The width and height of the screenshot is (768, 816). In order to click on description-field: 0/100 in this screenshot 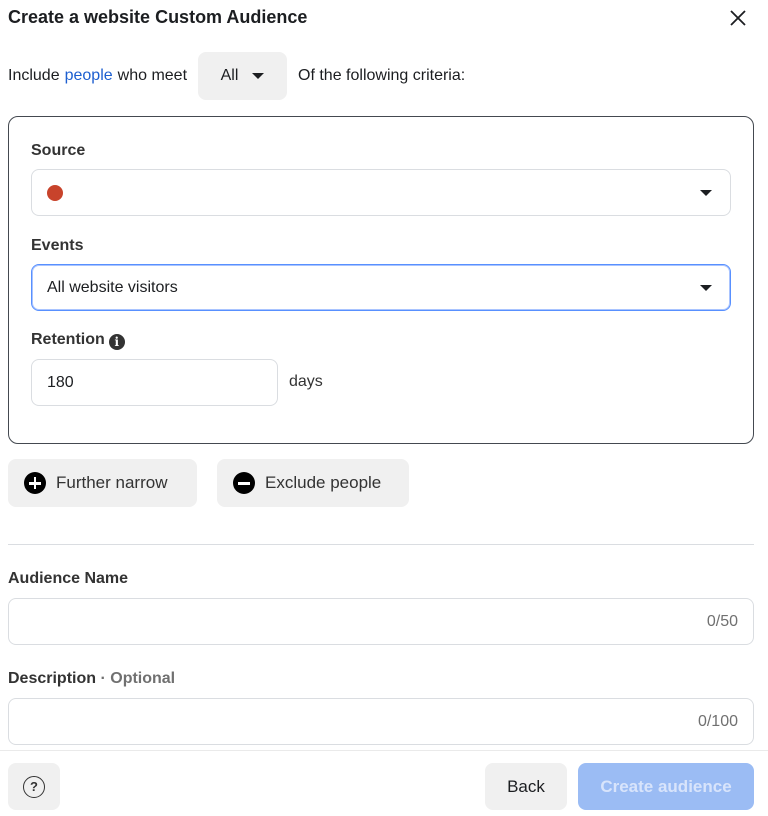, I will do `click(381, 721)`.